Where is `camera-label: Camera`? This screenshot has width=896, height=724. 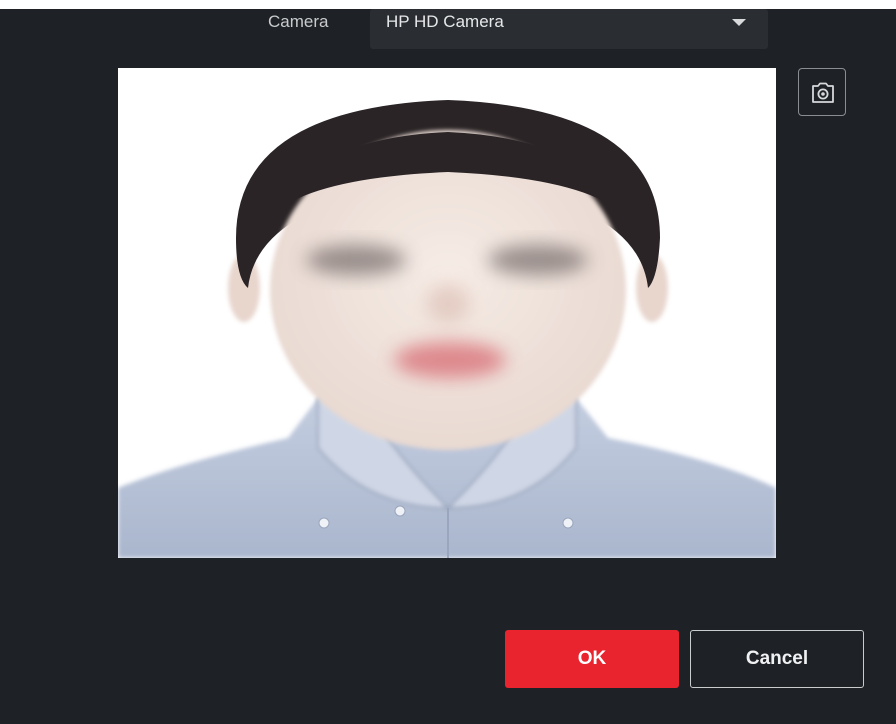 camera-label: Camera is located at coordinates (298, 21).